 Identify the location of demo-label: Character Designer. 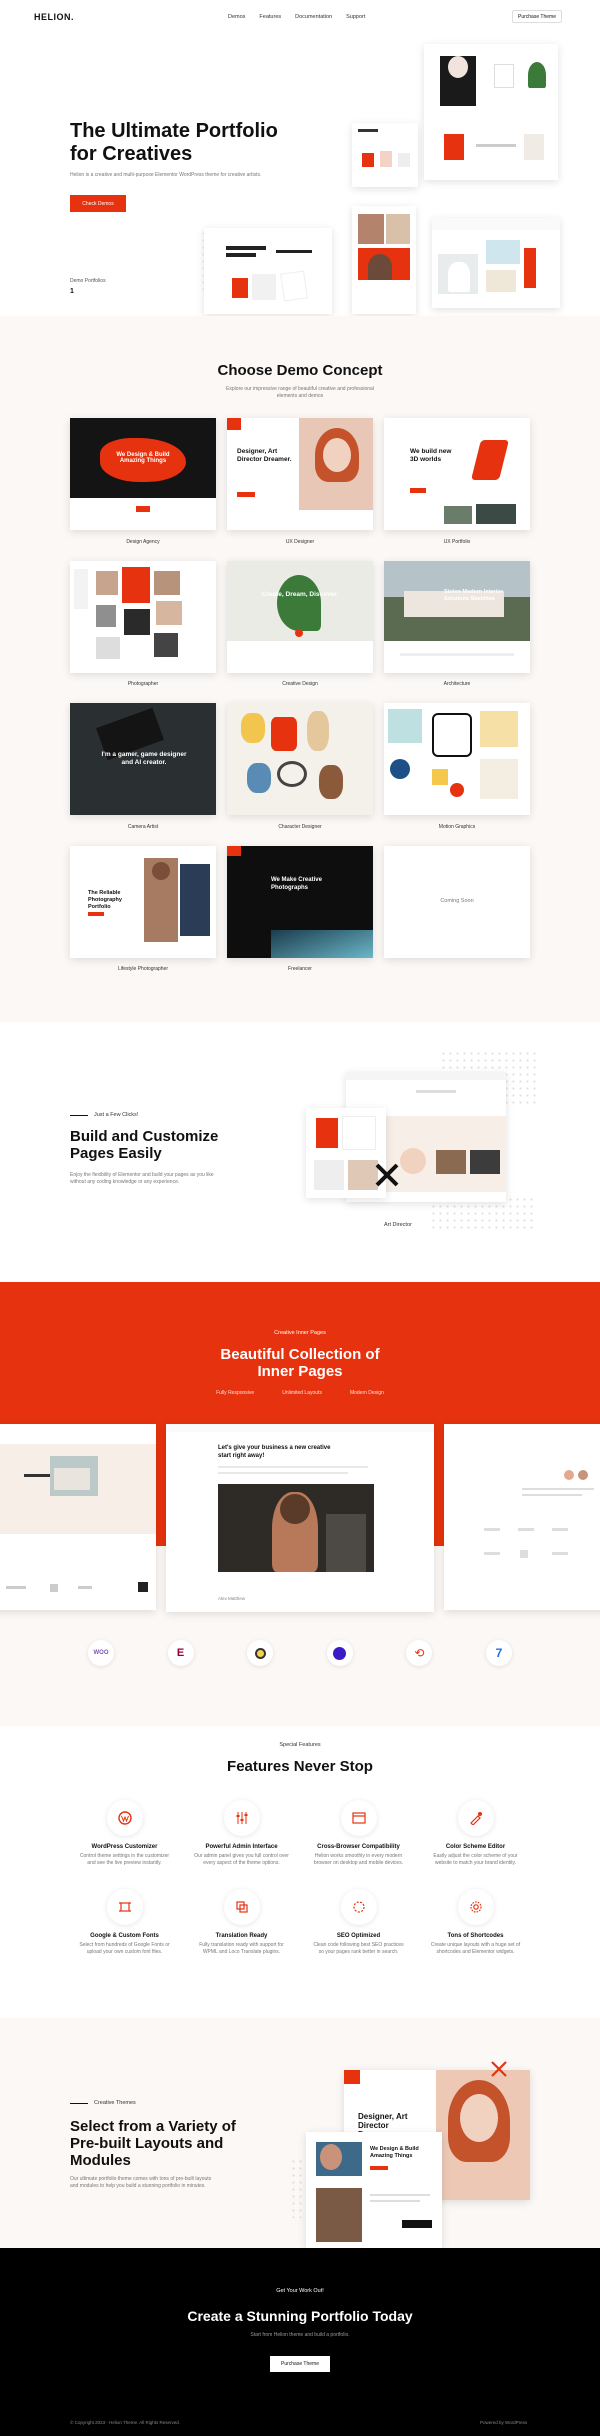
(300, 827).